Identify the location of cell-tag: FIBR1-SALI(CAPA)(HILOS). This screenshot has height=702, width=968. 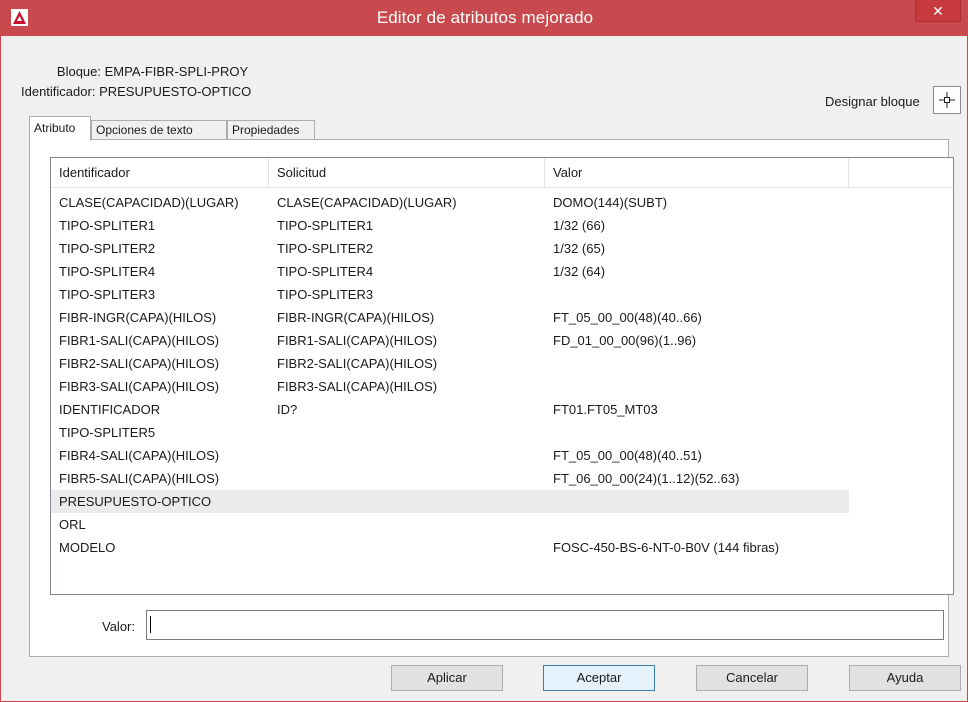
(139, 340).